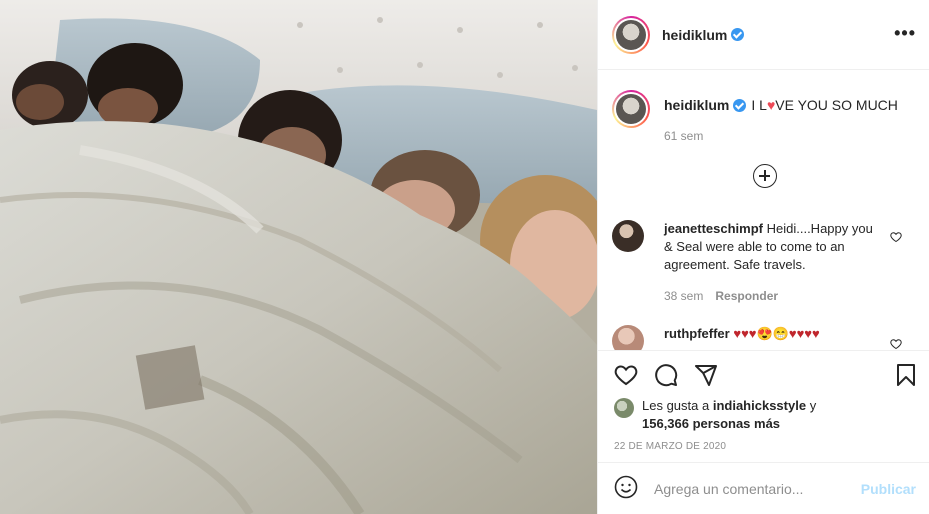 The width and height of the screenshot is (929, 514). I want to click on share-send-icon, so click(706, 376).